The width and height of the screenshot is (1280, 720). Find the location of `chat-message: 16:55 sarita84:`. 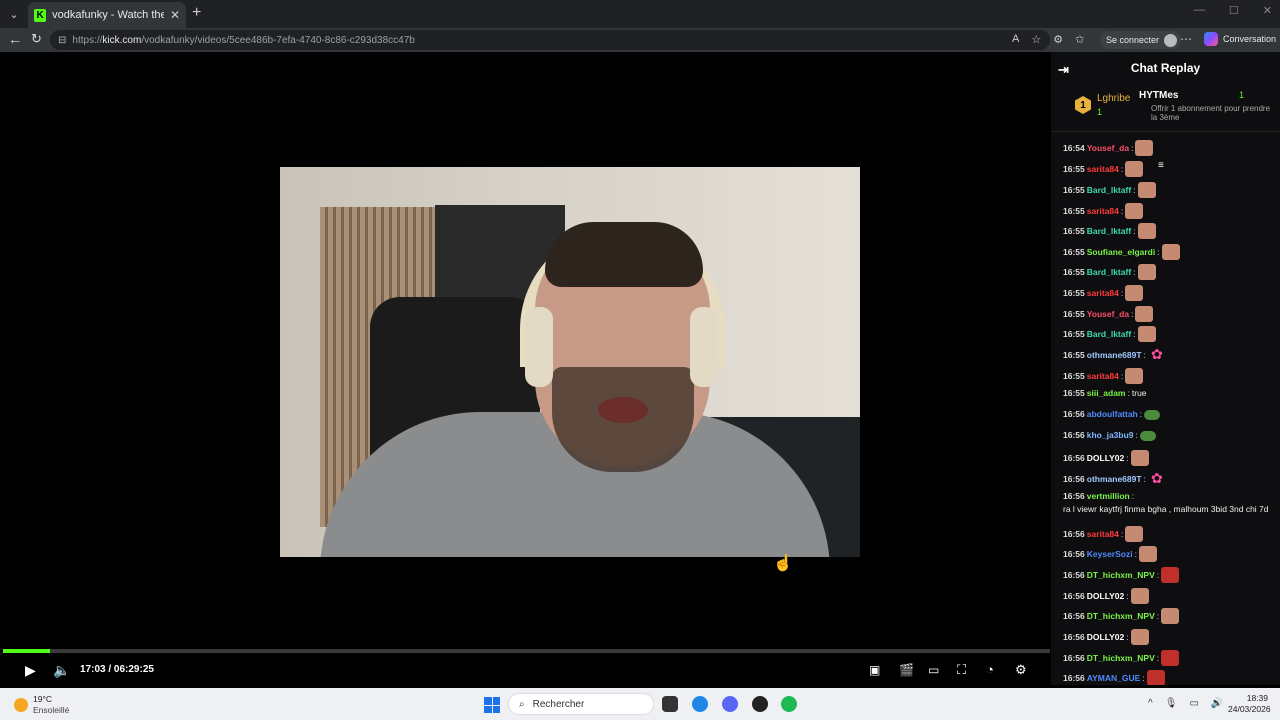

chat-message: 16:55 sarita84: is located at coordinates (1169, 376).